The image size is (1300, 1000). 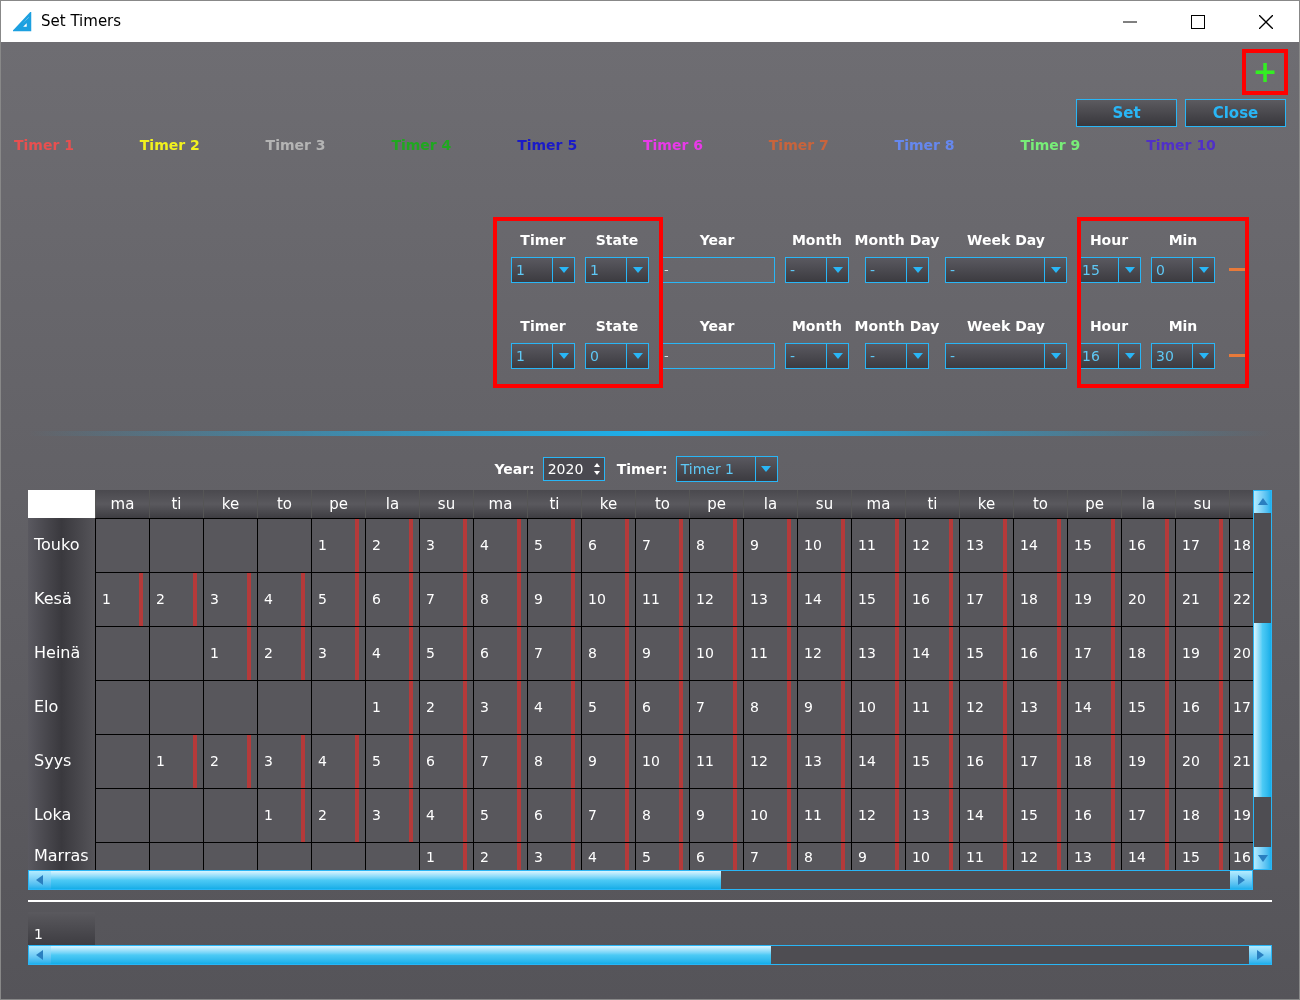 I want to click on year-spinner: 2020, so click(x=573, y=469).